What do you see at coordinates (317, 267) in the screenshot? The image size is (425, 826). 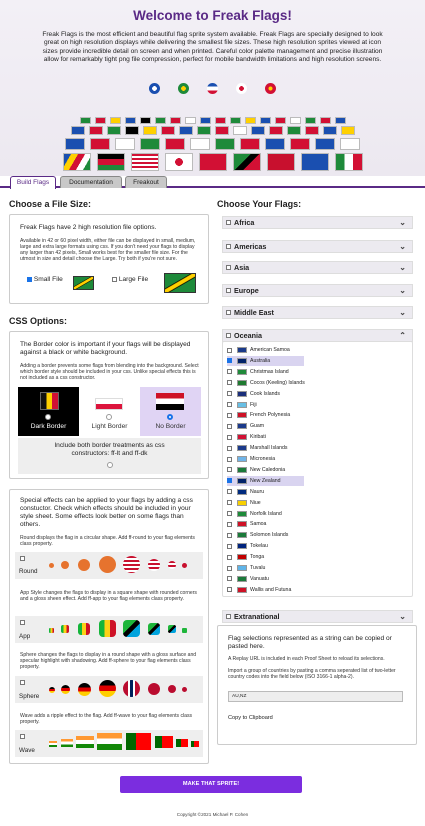 I see `region-asia: Asia ⌄` at bounding box center [317, 267].